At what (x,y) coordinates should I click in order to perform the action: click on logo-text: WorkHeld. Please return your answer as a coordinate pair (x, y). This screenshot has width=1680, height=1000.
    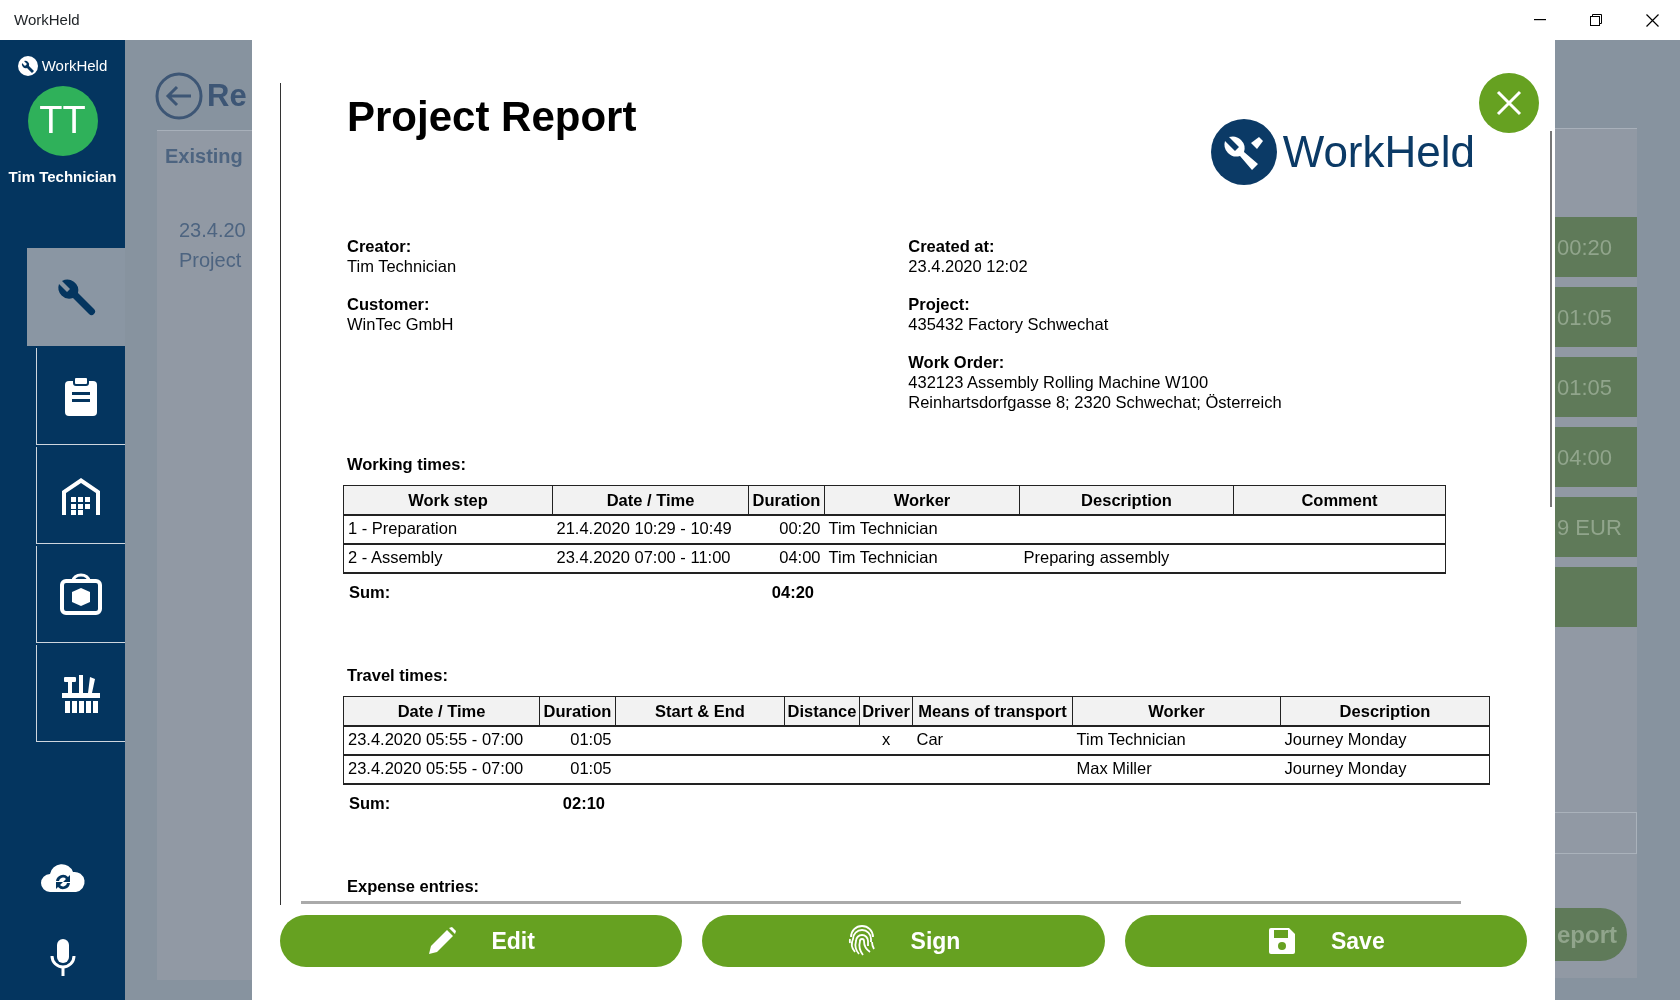
    Looking at the image, I should click on (1378, 152).